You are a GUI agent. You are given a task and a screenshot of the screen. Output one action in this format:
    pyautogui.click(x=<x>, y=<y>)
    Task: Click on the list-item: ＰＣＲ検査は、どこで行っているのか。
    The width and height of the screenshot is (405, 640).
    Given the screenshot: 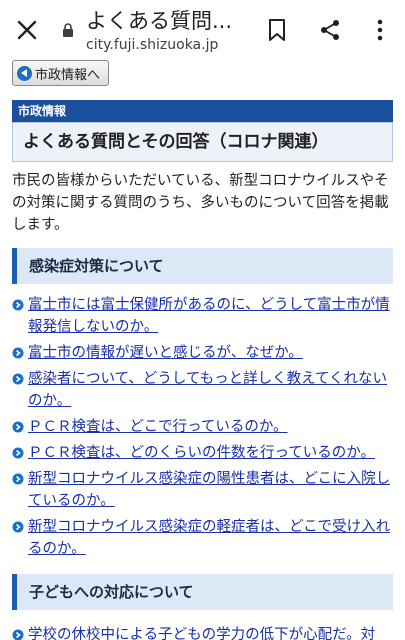 What is the action you would take?
    pyautogui.click(x=203, y=427)
    